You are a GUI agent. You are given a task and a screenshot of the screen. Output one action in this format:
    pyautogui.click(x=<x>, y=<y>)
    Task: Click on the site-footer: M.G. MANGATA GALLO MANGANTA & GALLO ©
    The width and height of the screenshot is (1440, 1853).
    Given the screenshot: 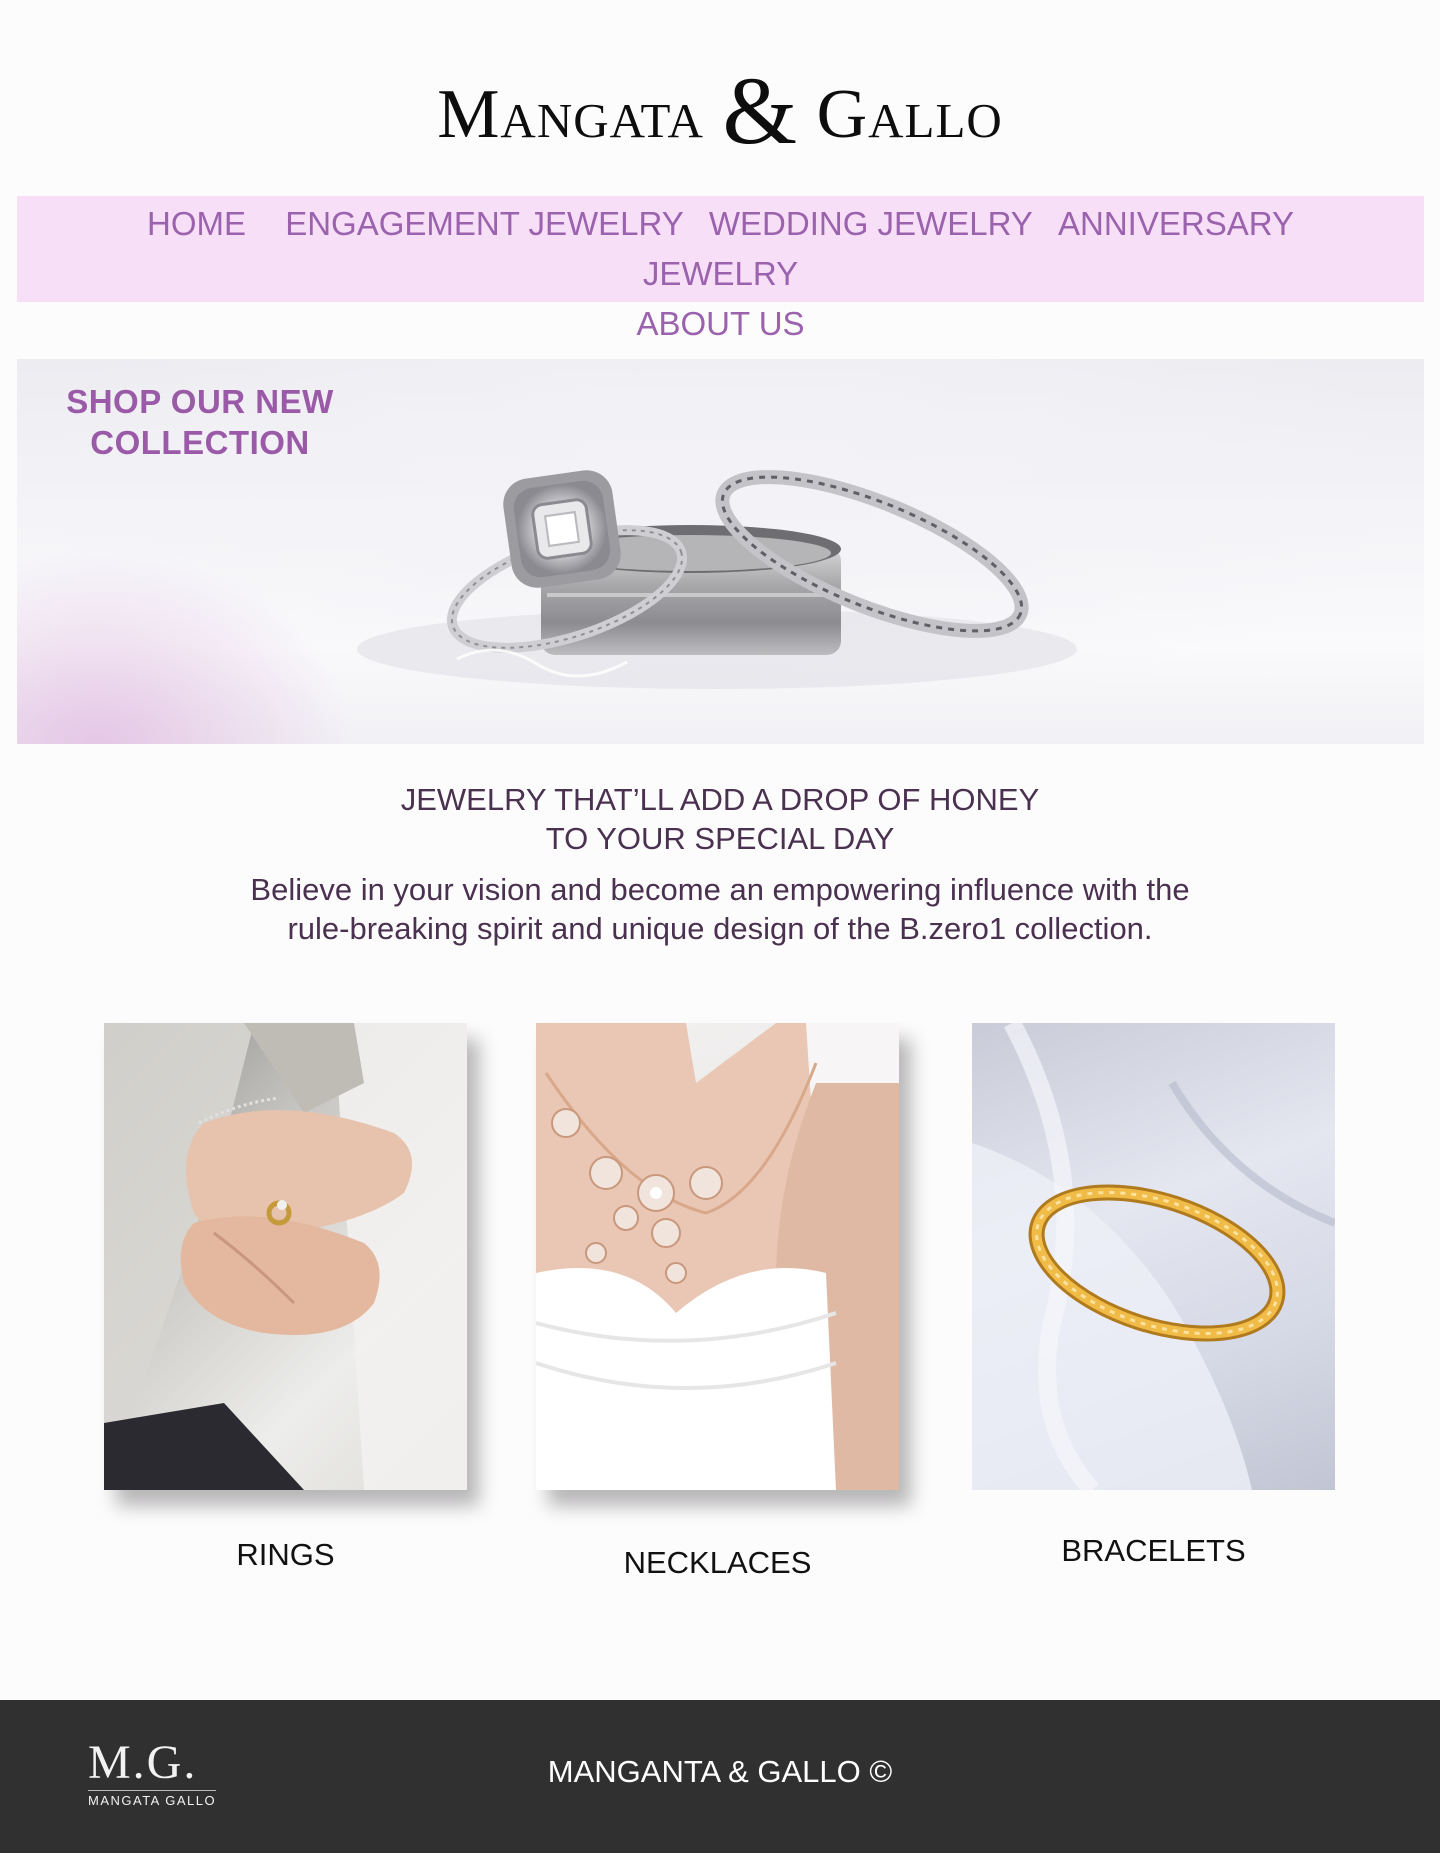 What is the action you would take?
    pyautogui.click(x=720, y=1776)
    